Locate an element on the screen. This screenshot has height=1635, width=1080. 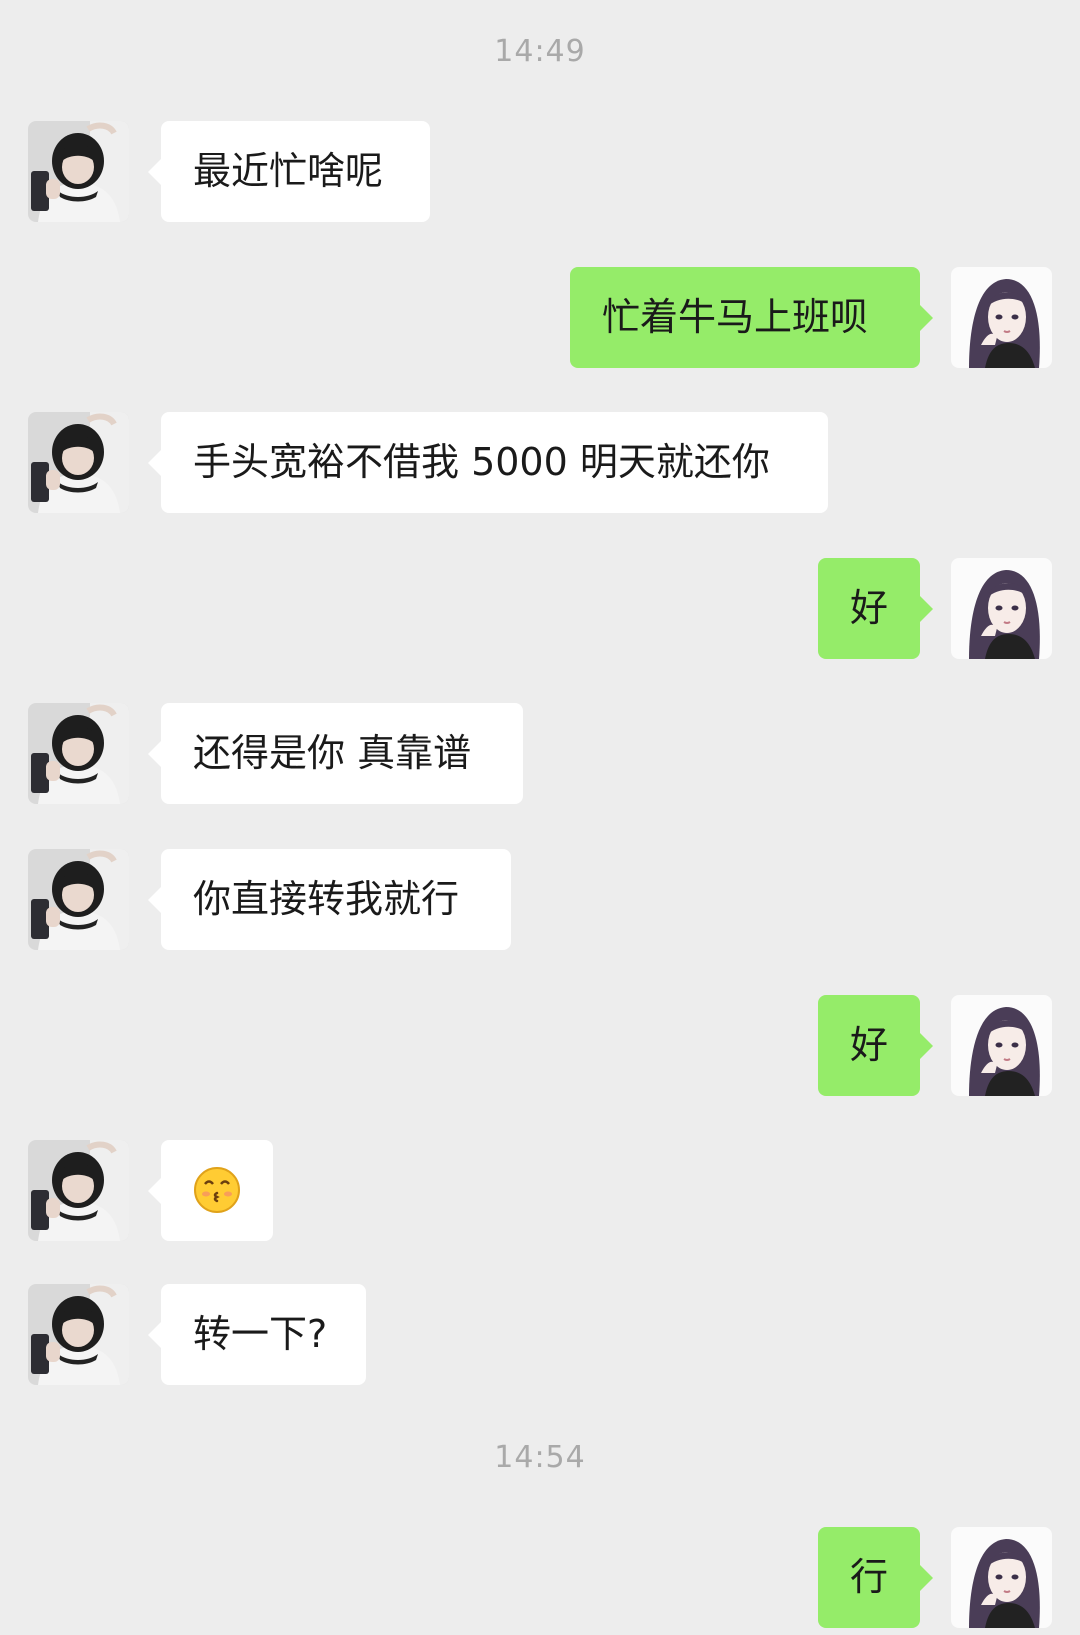
received-message-bubble: 你直接转我就行 is located at coordinates (329, 899).